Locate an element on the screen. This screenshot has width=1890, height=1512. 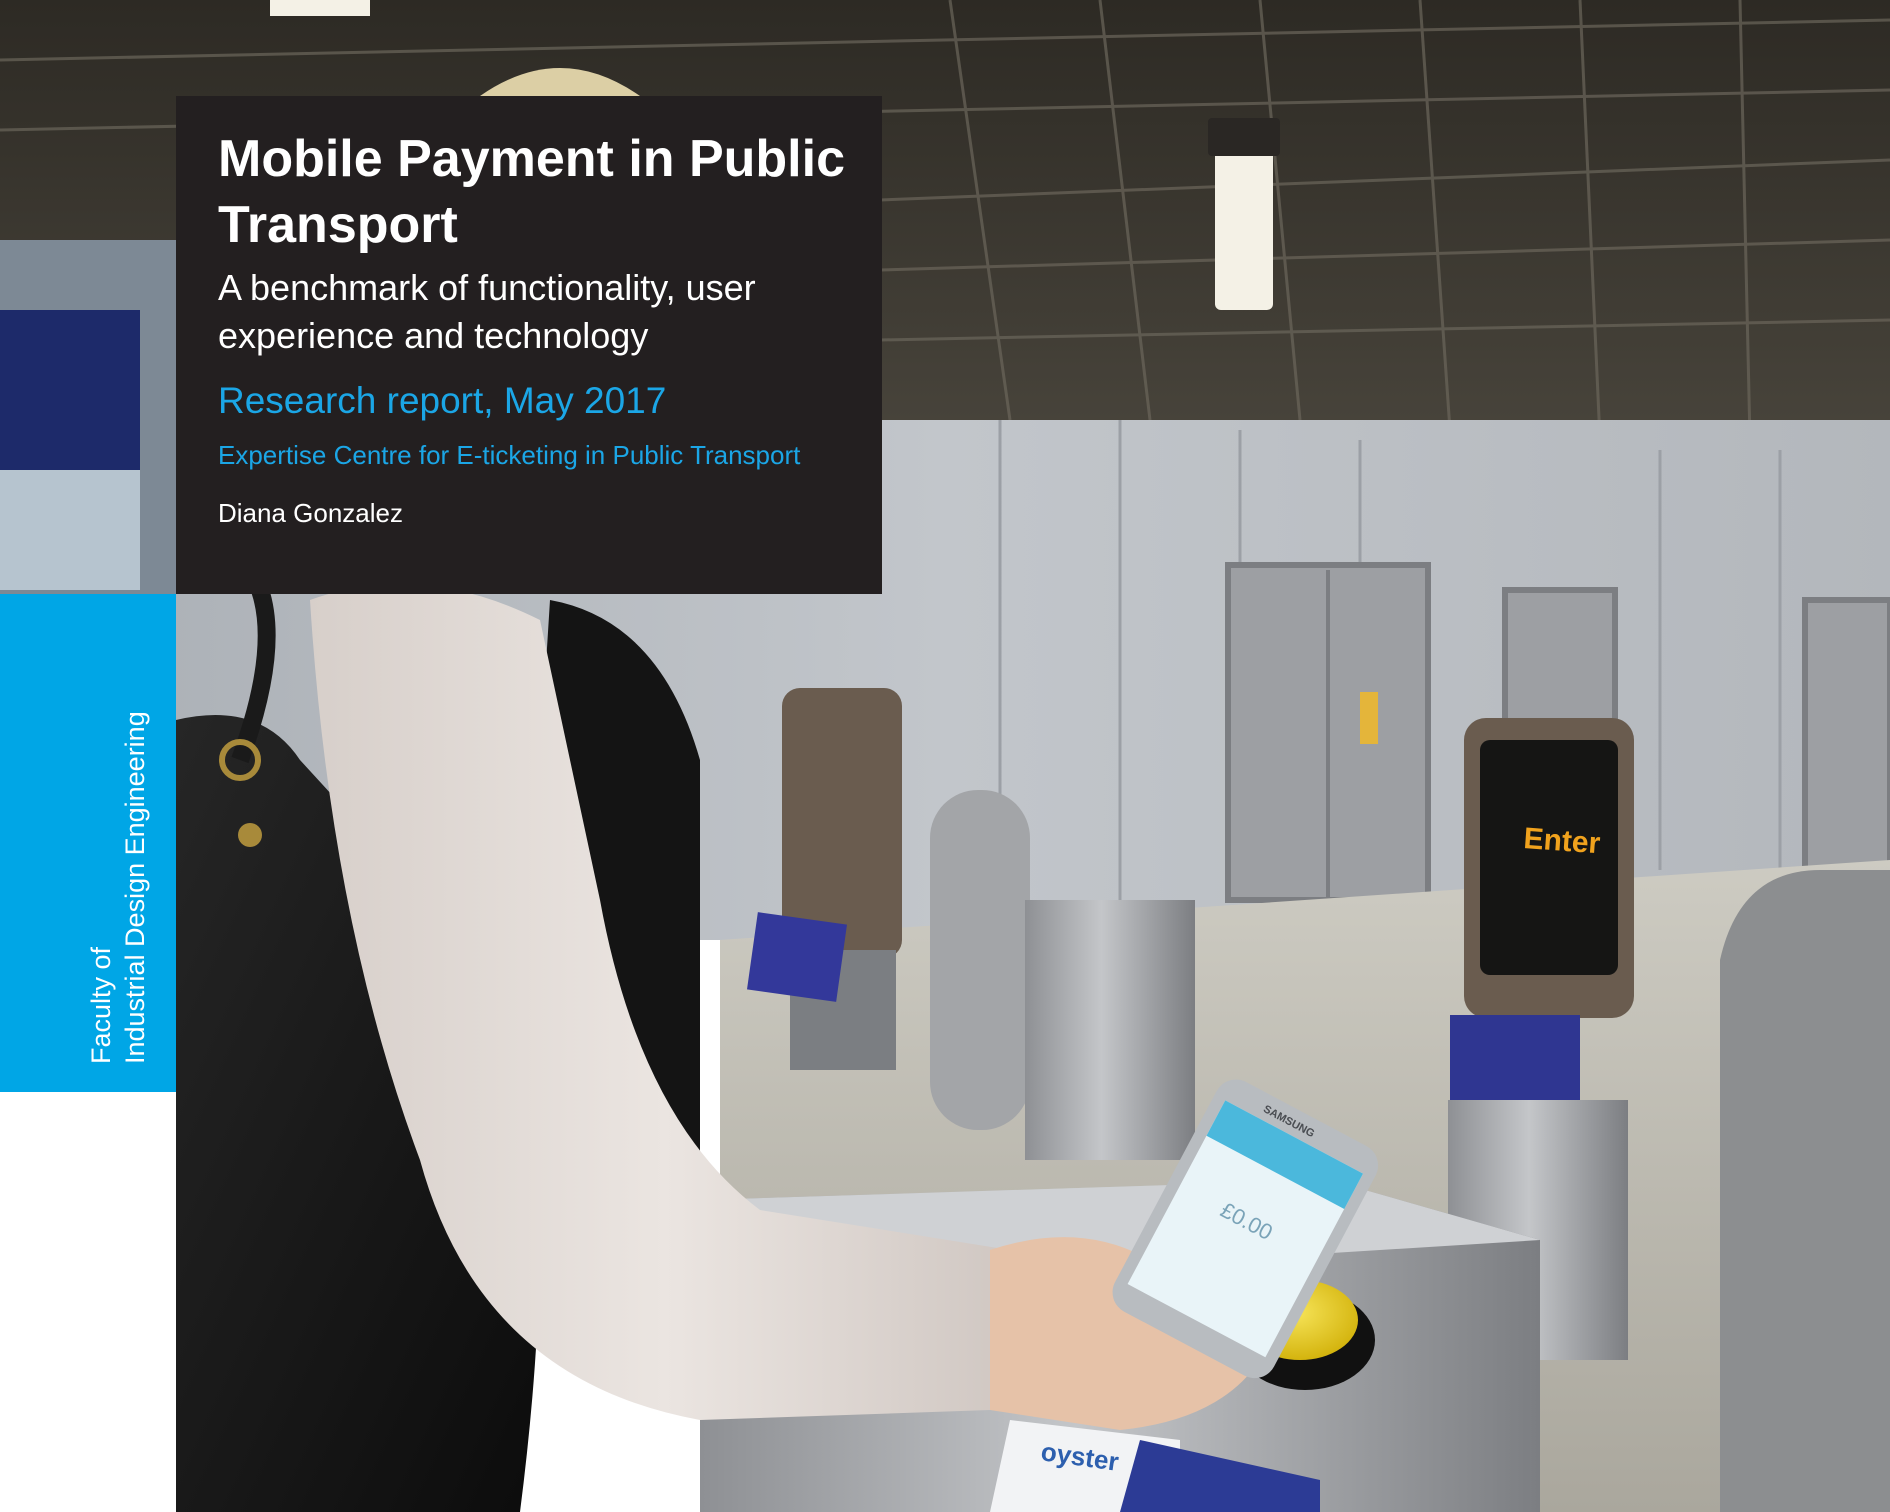
penalty-sign-left is located at coordinates (797, 957).